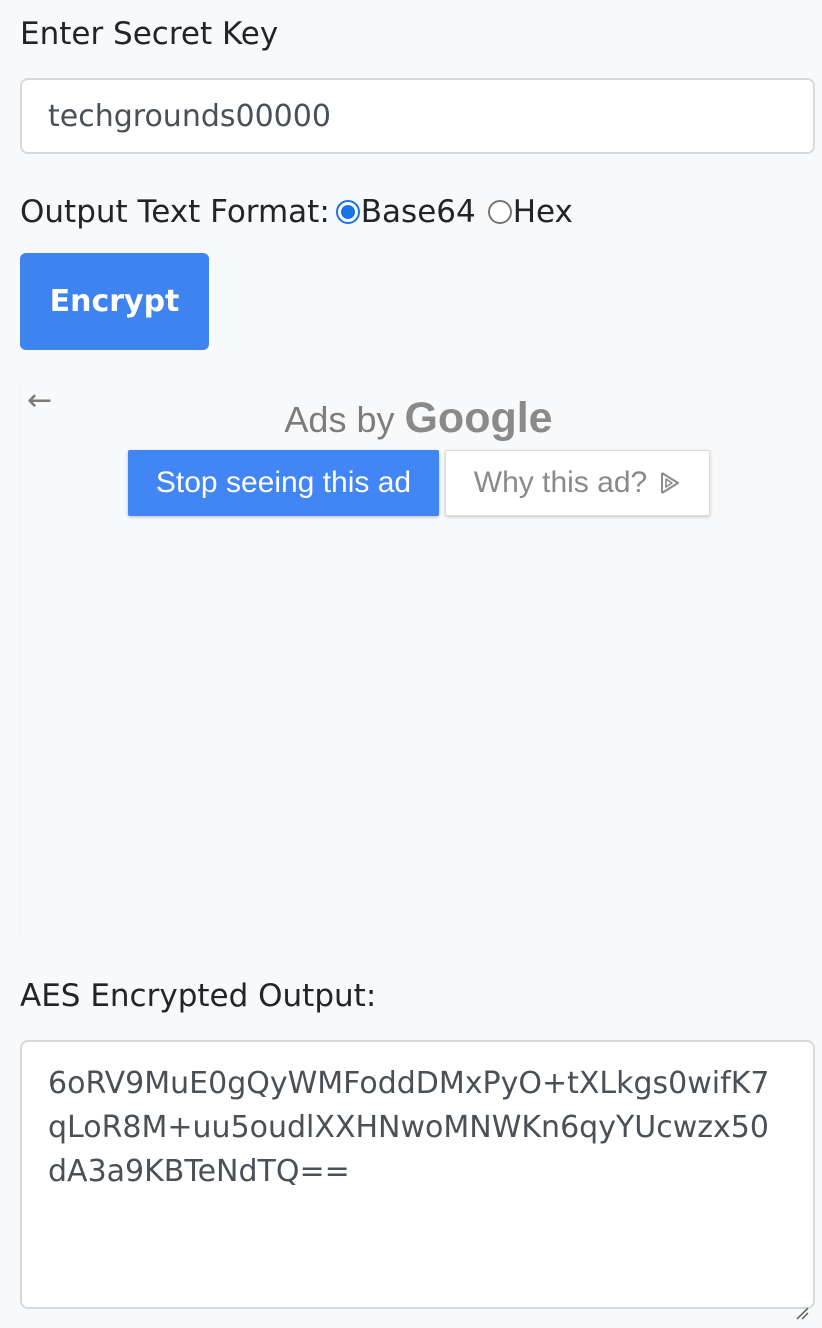 This screenshot has height=1328, width=822. What do you see at coordinates (478, 418) in the screenshot?
I see `google-brand: Google` at bounding box center [478, 418].